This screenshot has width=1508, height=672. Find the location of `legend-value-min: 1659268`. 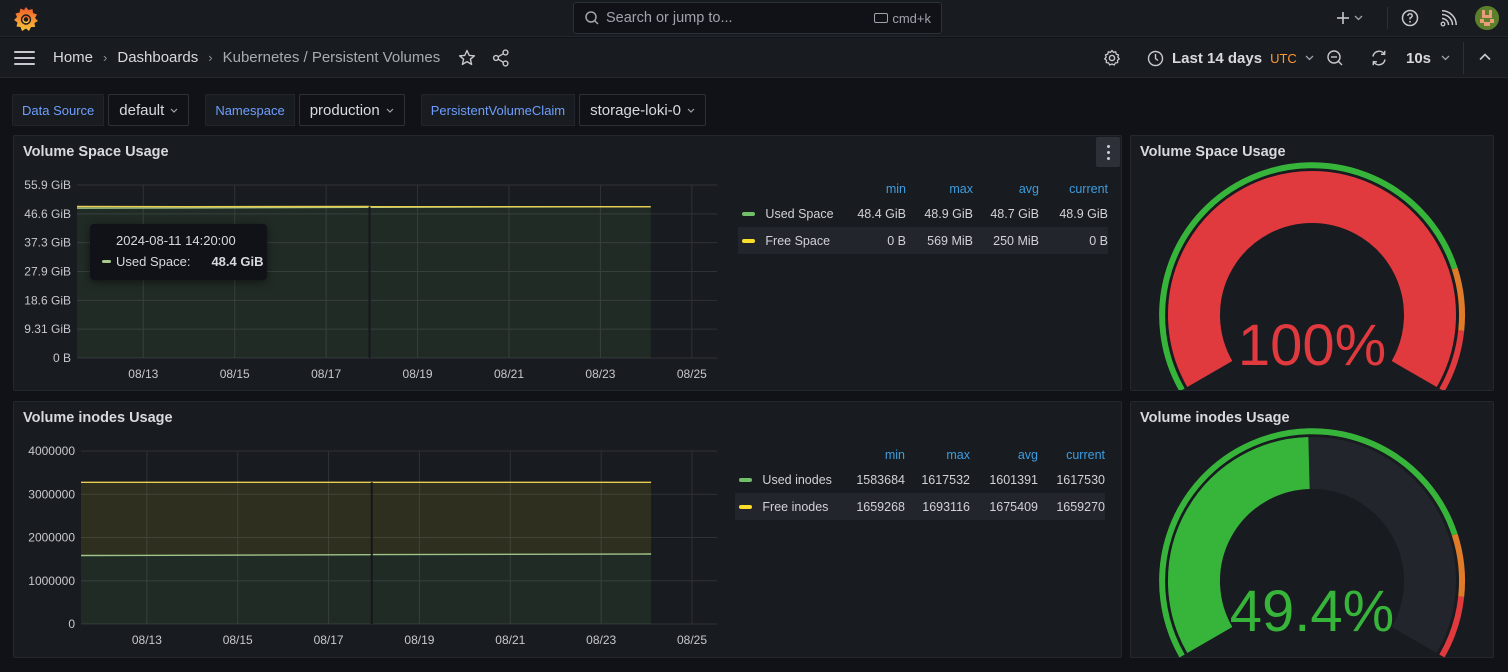

legend-value-min: 1659268 is located at coordinates (873, 506).